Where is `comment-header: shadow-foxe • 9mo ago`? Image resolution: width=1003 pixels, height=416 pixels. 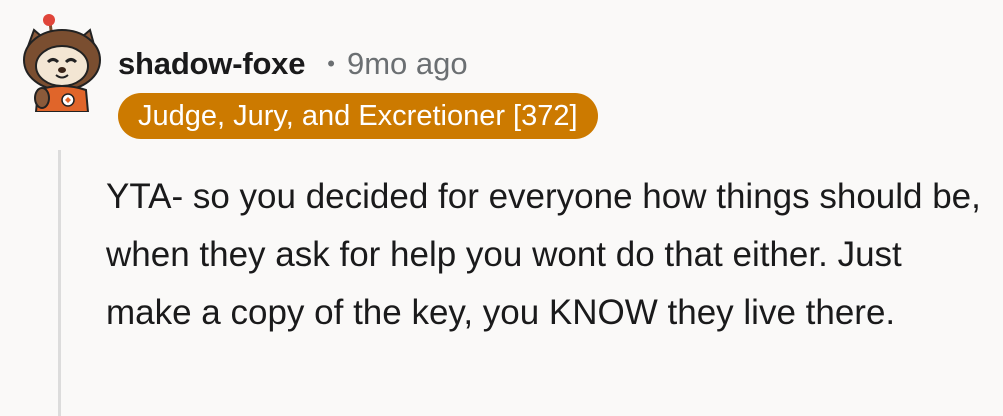 comment-header: shadow-foxe • 9mo ago is located at coordinates (293, 64).